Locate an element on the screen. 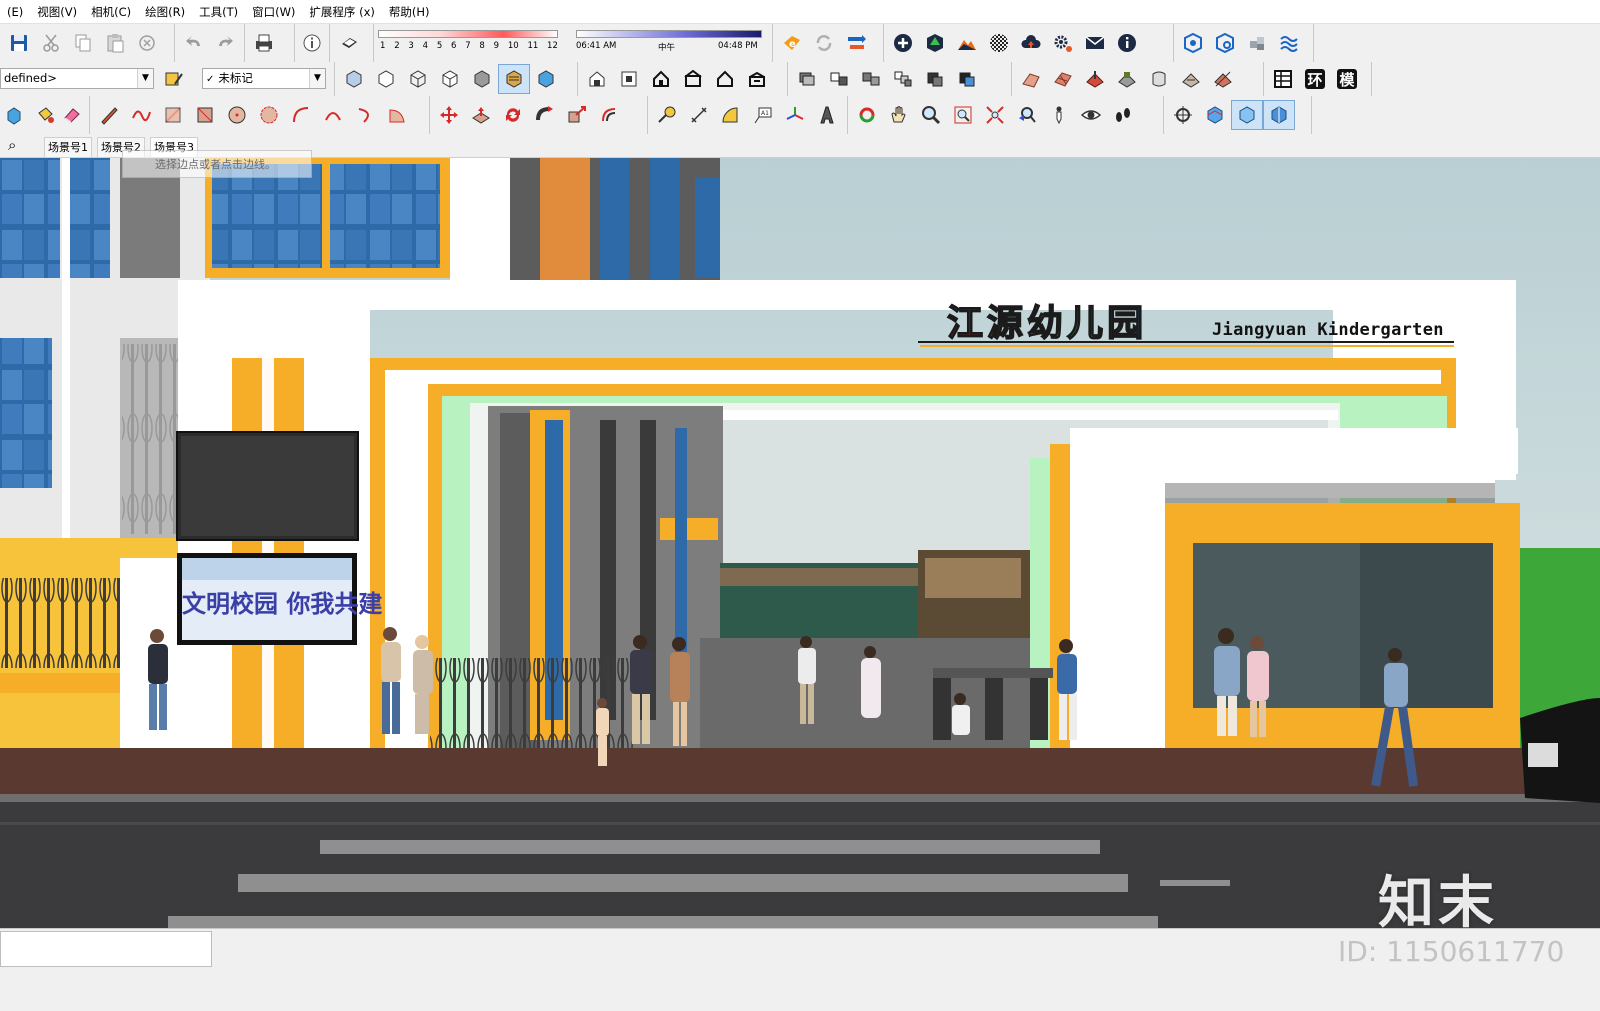 The image size is (1600, 1011). mail-button is located at coordinates (1095, 43).